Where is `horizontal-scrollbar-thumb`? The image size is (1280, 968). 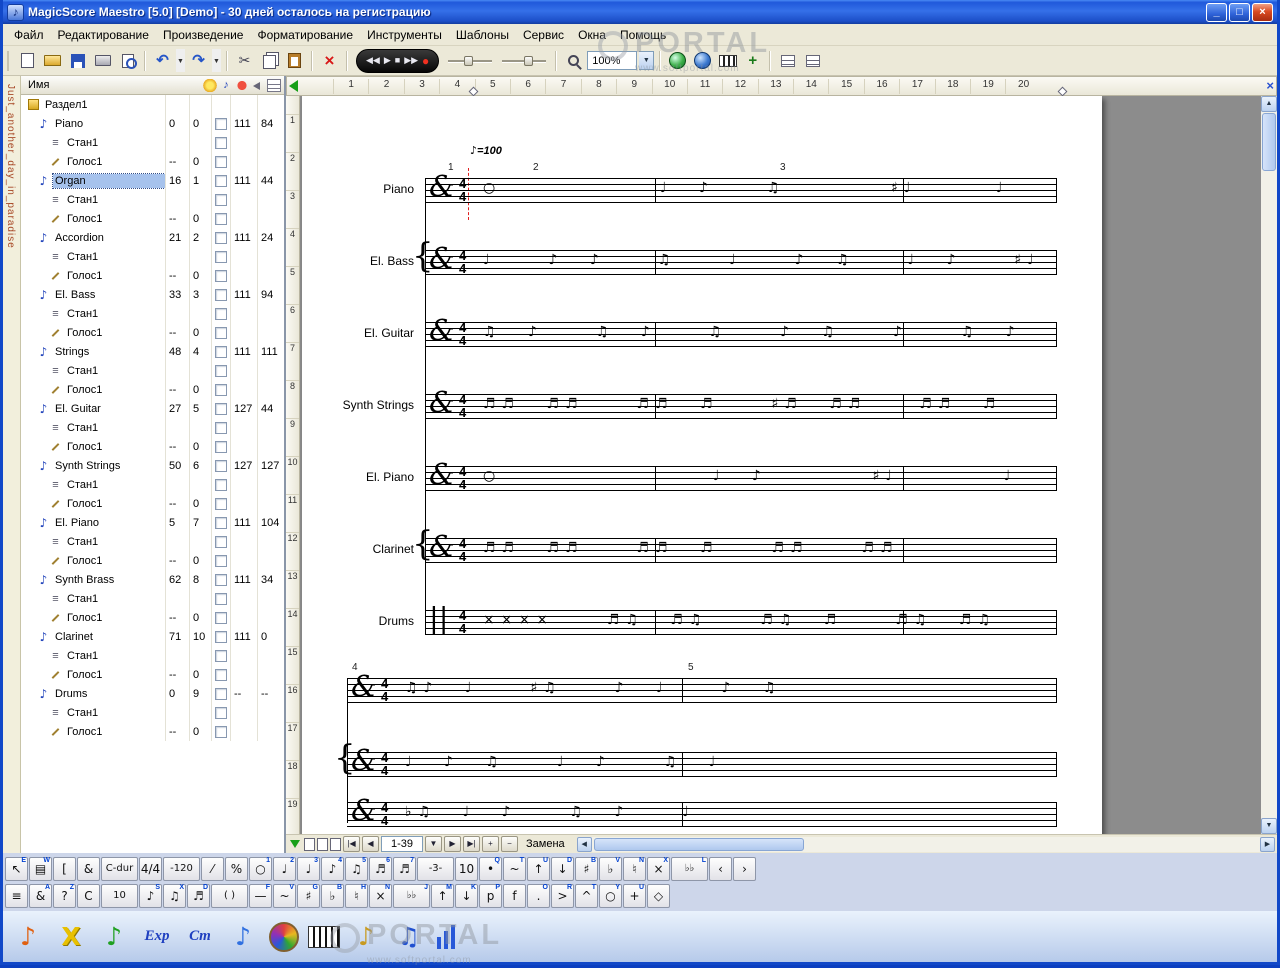
horizontal-scrollbar-thumb is located at coordinates (699, 844).